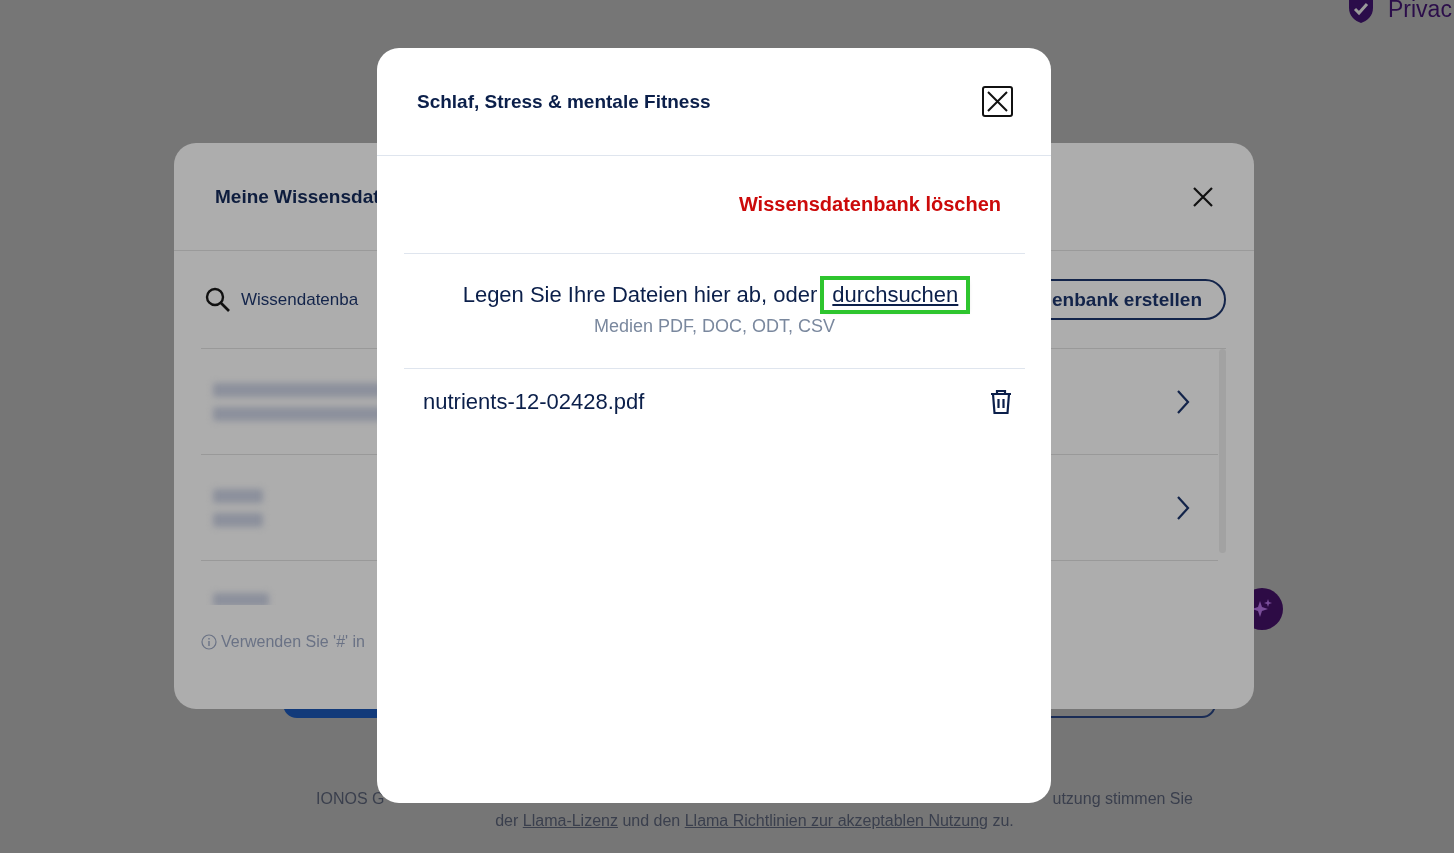 The width and height of the screenshot is (1454, 853). I want to click on license-notice: der Llama-Lizenz und den Llama Richtlinien zur akzeptablen Nutzung zu., so click(754, 821).